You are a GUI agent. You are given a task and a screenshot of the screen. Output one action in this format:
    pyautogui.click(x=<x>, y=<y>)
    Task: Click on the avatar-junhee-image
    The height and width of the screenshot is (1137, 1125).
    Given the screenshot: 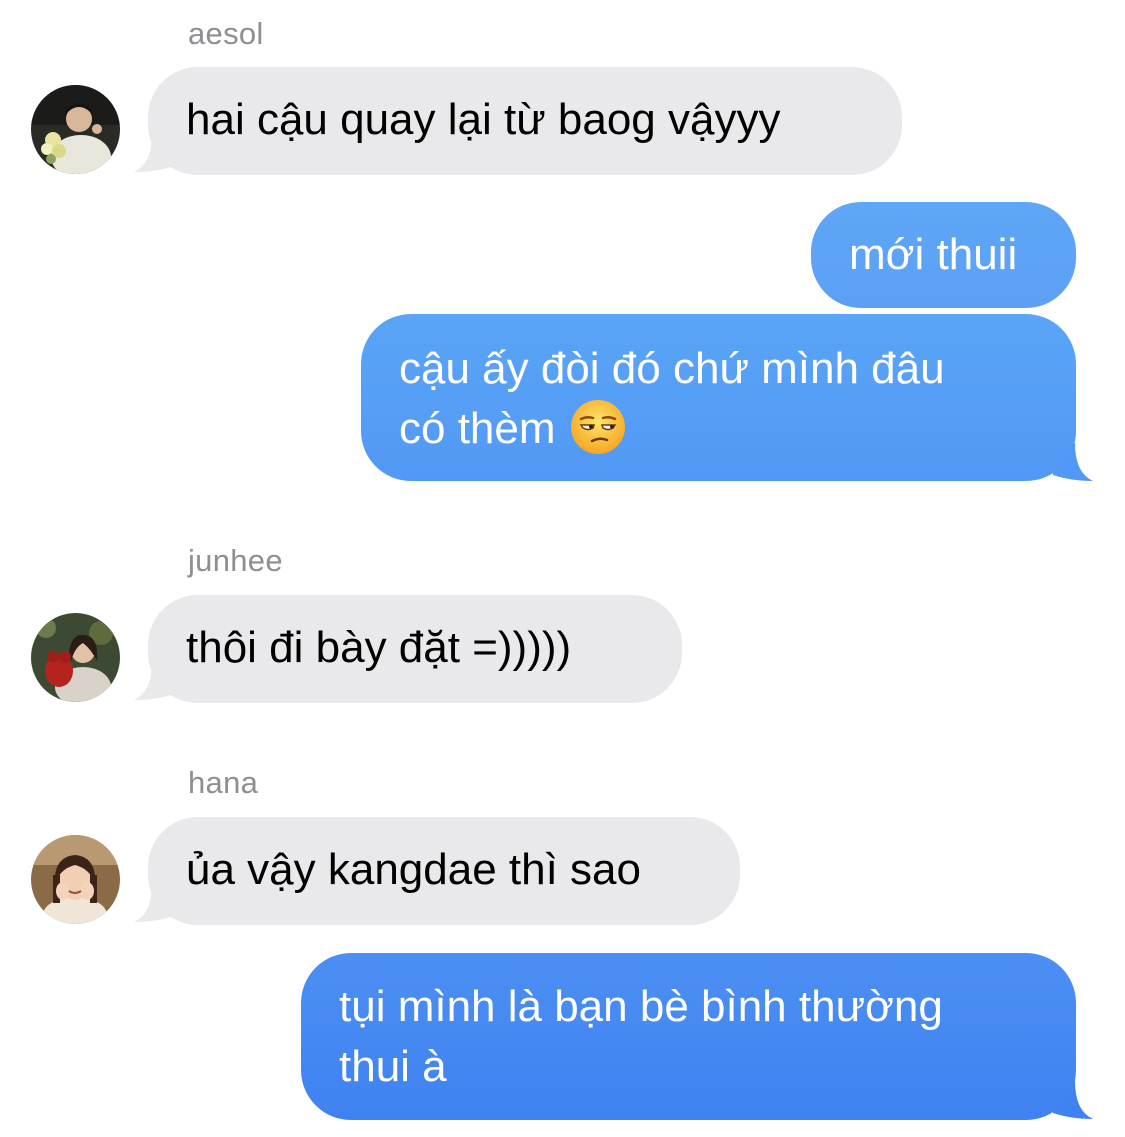 What is the action you would take?
    pyautogui.click(x=75, y=657)
    